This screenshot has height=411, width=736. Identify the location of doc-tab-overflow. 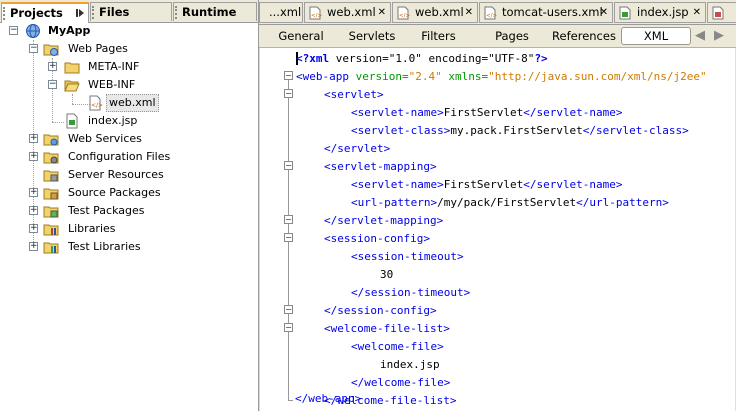
(721, 12).